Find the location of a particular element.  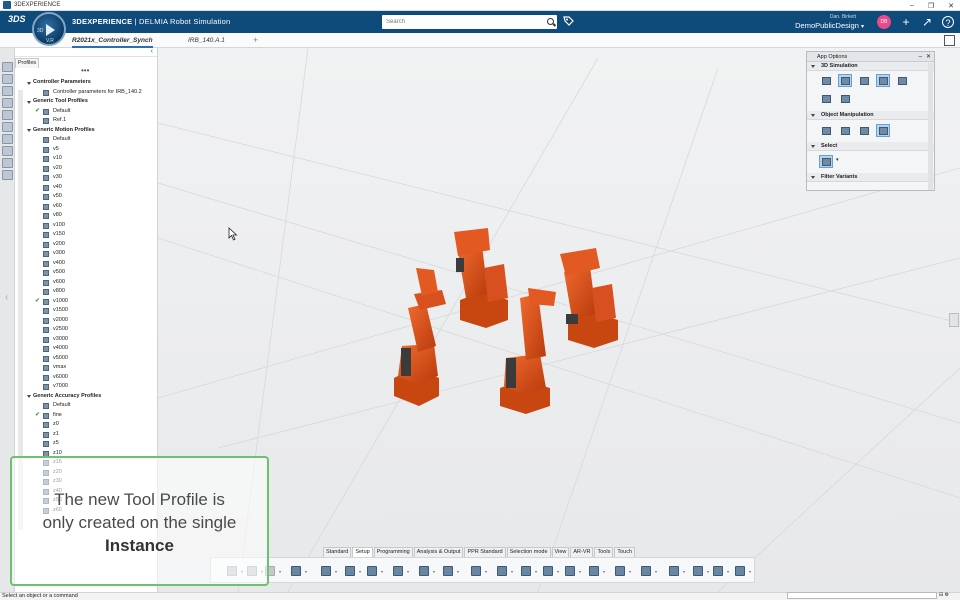

search-input is located at coordinates (463, 22).